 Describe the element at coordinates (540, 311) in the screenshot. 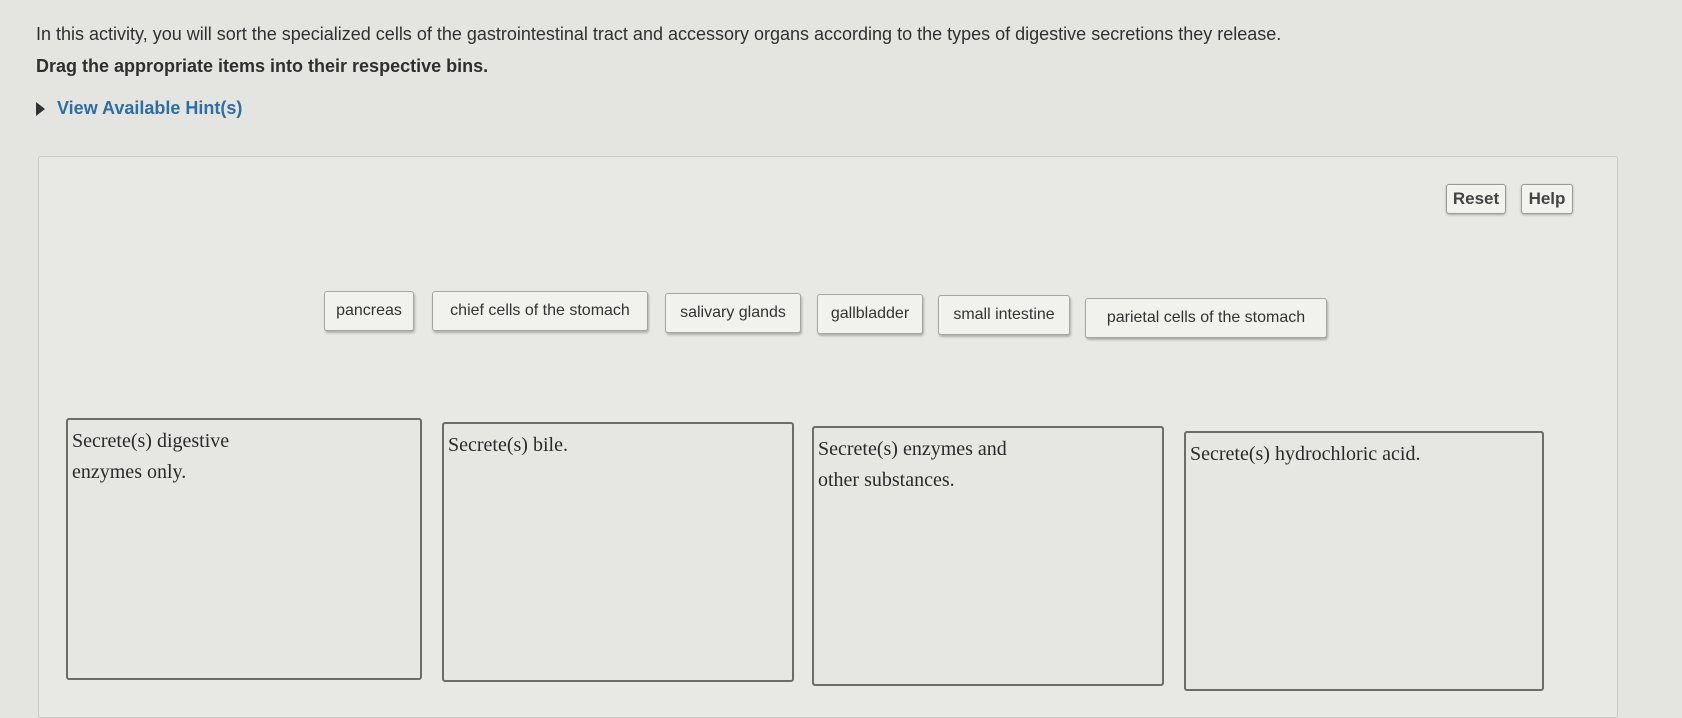

I see `item-tile-chief-cells: chief cells of the stomach` at that location.